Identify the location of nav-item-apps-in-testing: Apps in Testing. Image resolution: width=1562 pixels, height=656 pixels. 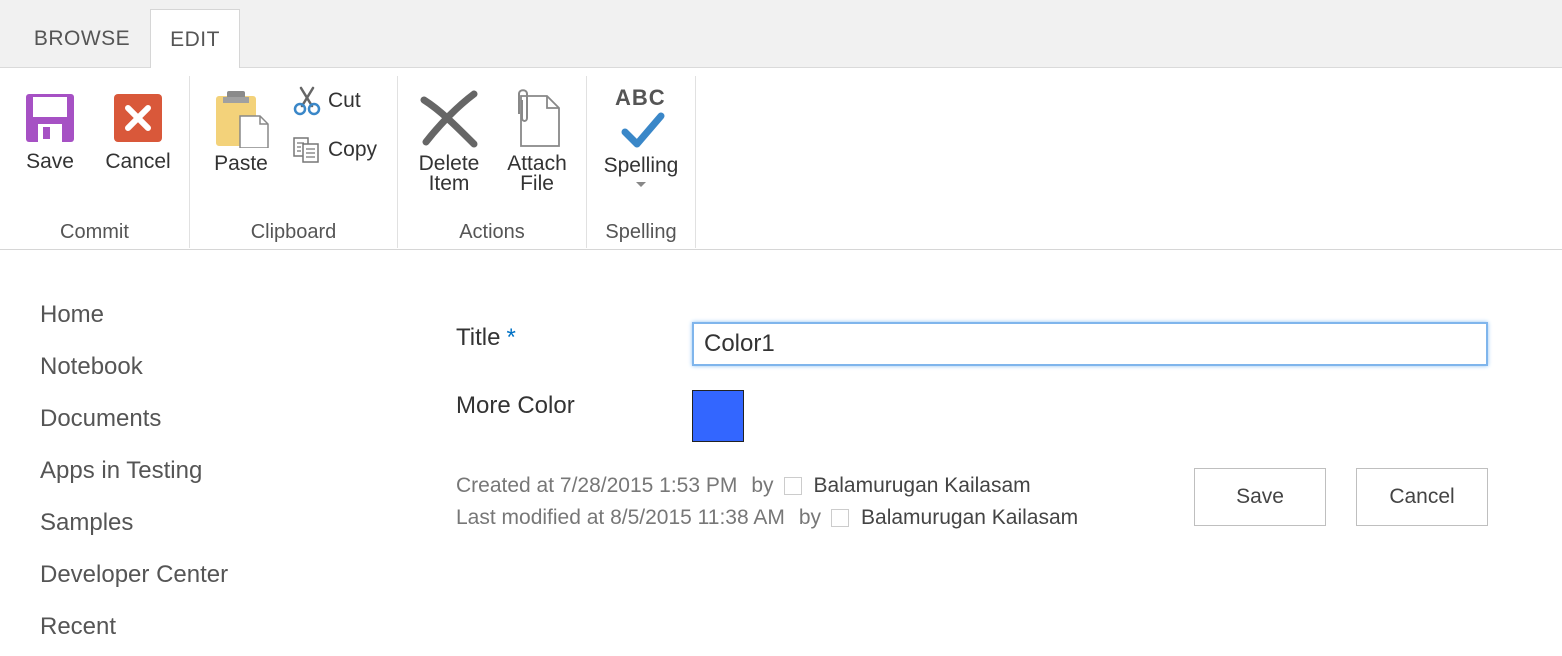
(200, 474).